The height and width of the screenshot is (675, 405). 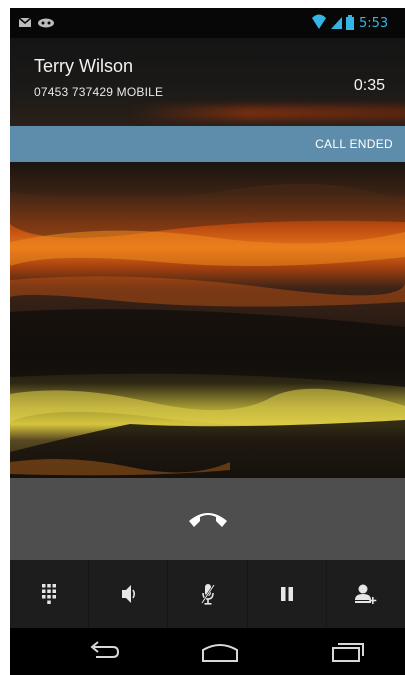 I want to click on caller-name: Terry Wilson, so click(x=84, y=66).